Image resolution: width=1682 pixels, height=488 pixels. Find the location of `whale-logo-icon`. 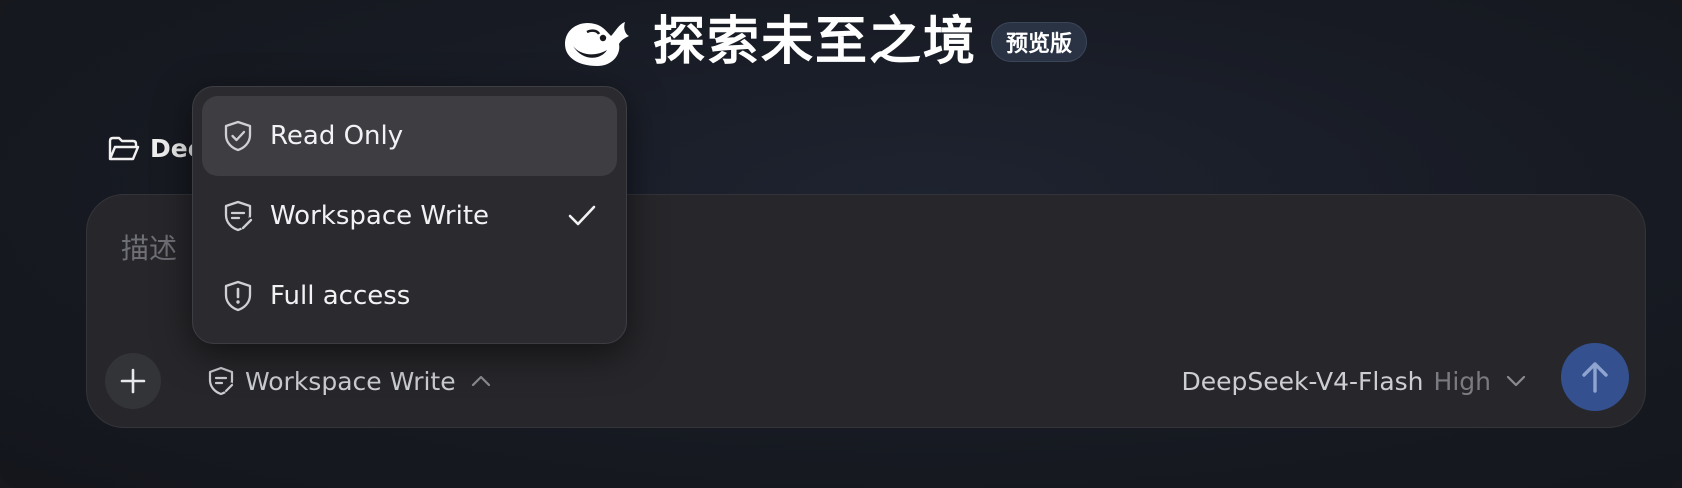

whale-logo-icon is located at coordinates (596, 44).